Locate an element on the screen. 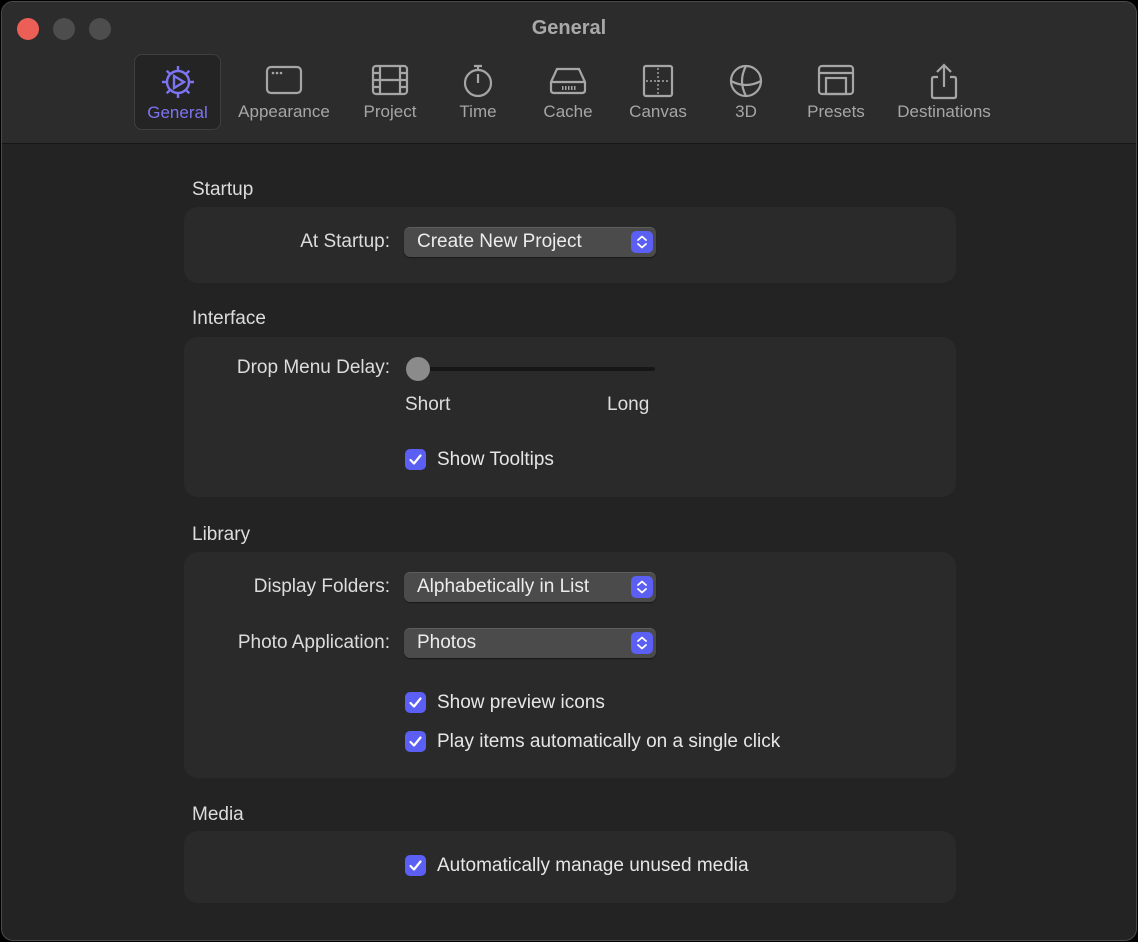  tab-appearance: Appearance is located at coordinates (284, 92).